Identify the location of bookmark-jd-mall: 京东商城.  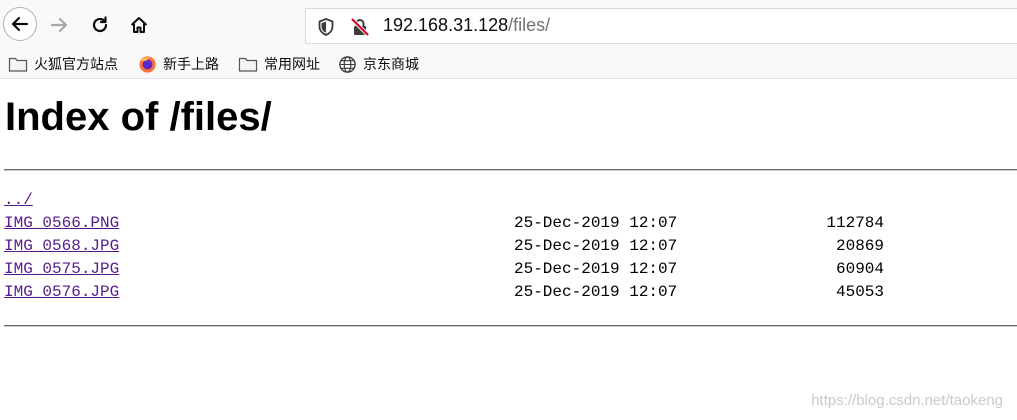
(378, 64).